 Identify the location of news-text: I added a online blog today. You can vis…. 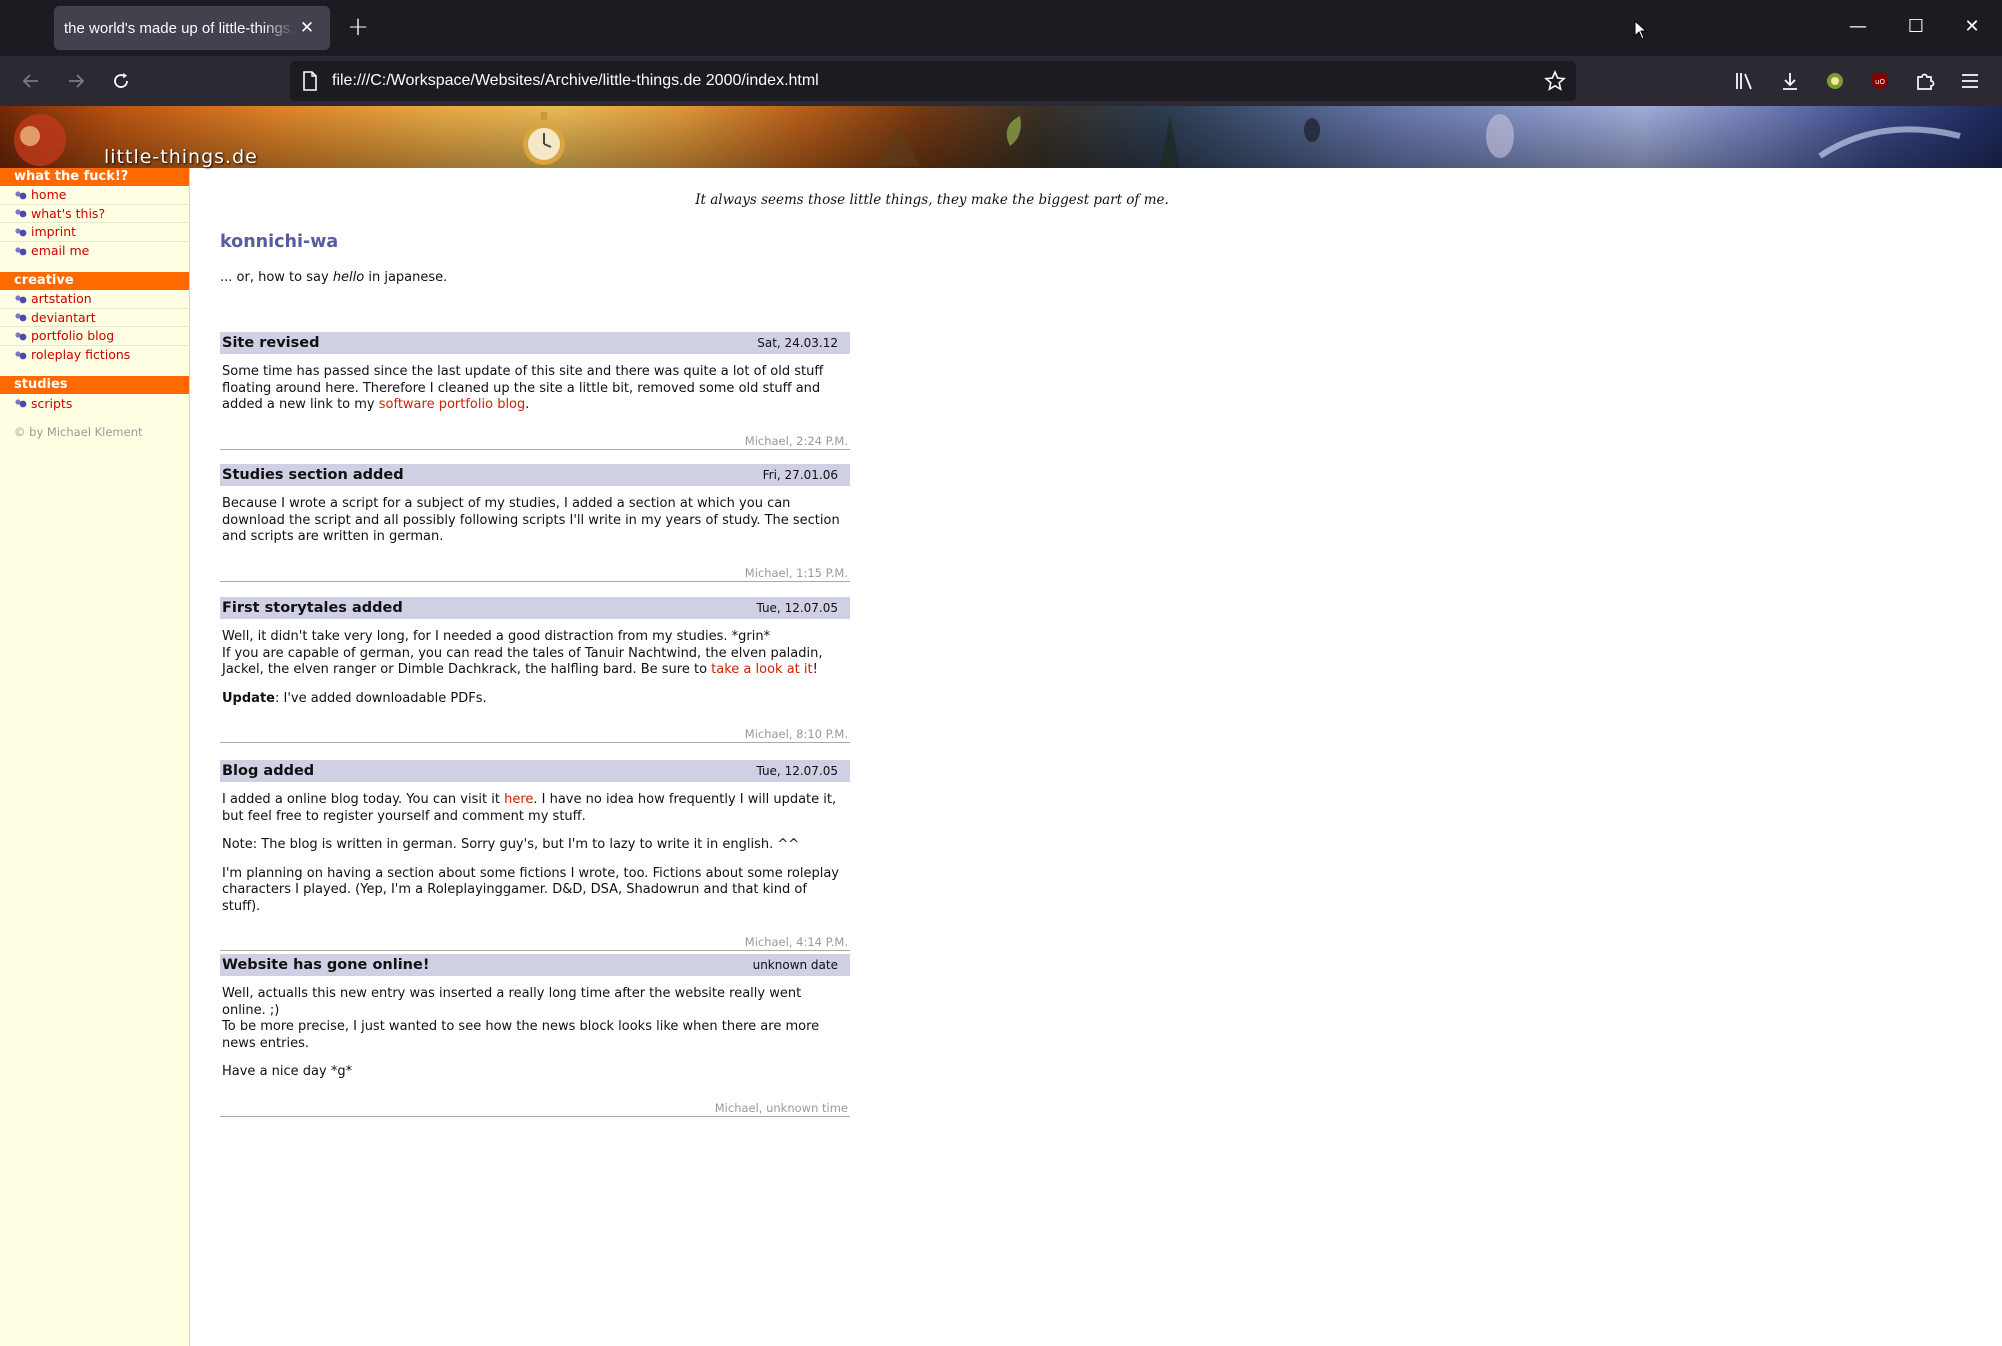
(363, 799).